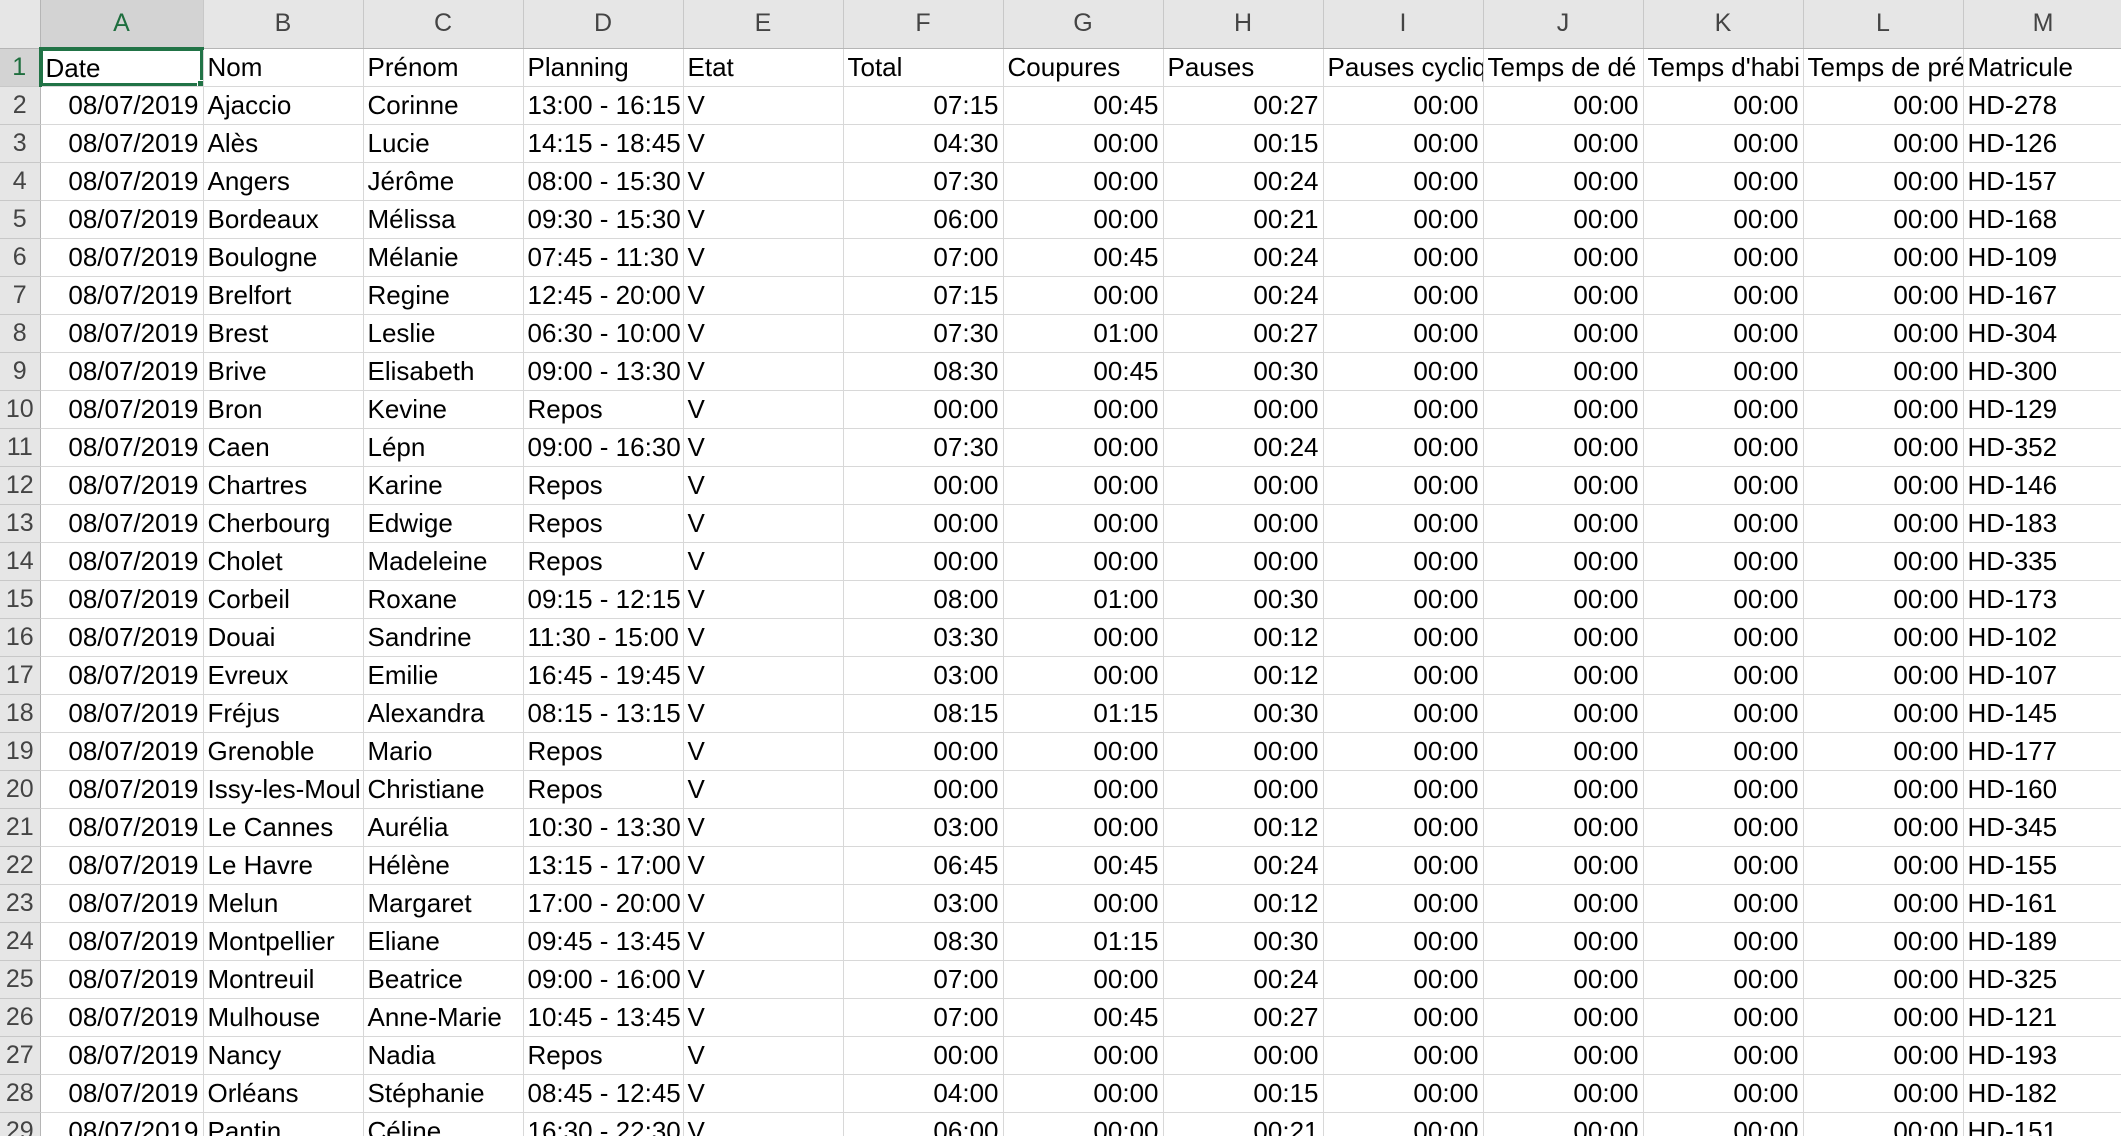  What do you see at coordinates (1723, 143) in the screenshot?
I see `cell-k3: 00:00` at bounding box center [1723, 143].